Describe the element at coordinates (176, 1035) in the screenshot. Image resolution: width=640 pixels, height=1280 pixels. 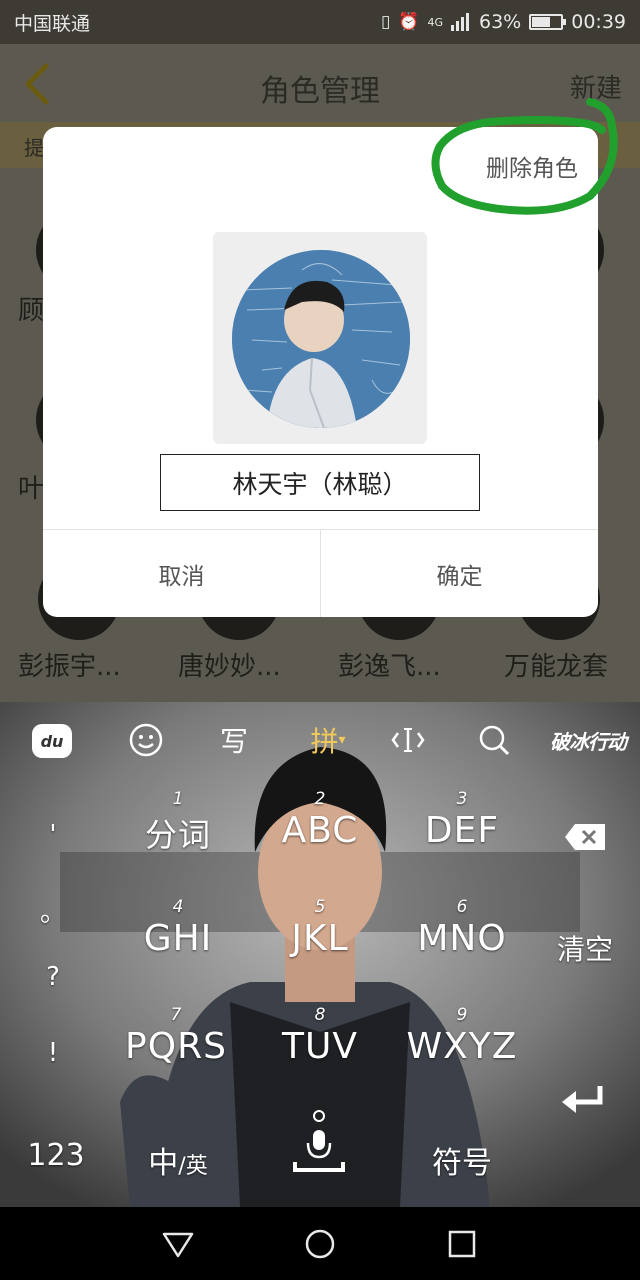
I see `key-7: 7 PQRS` at that location.